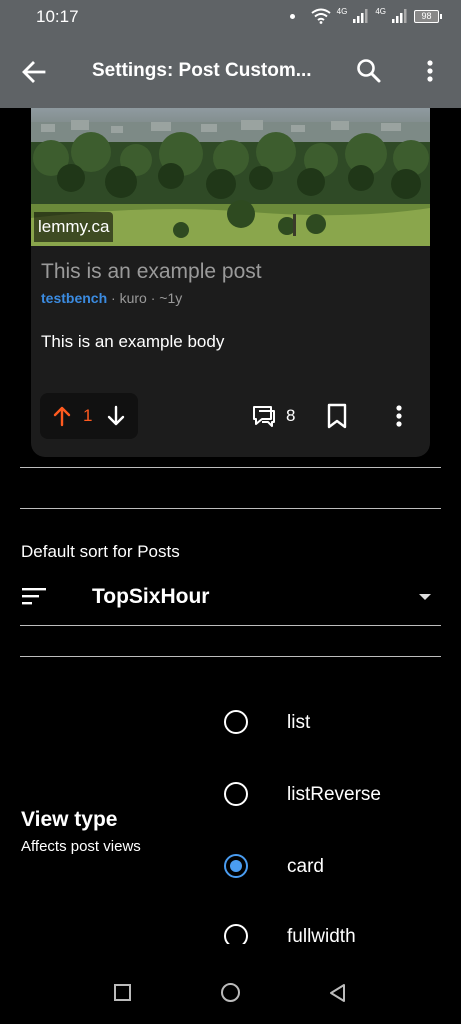  What do you see at coordinates (74, 298) in the screenshot?
I see `community-link: testbench` at bounding box center [74, 298].